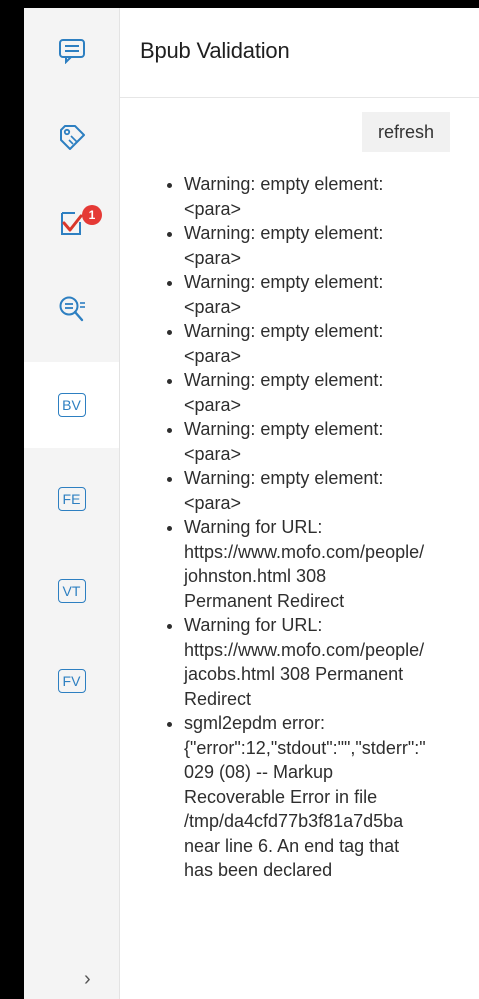  I want to click on comment-icon, so click(71, 51).